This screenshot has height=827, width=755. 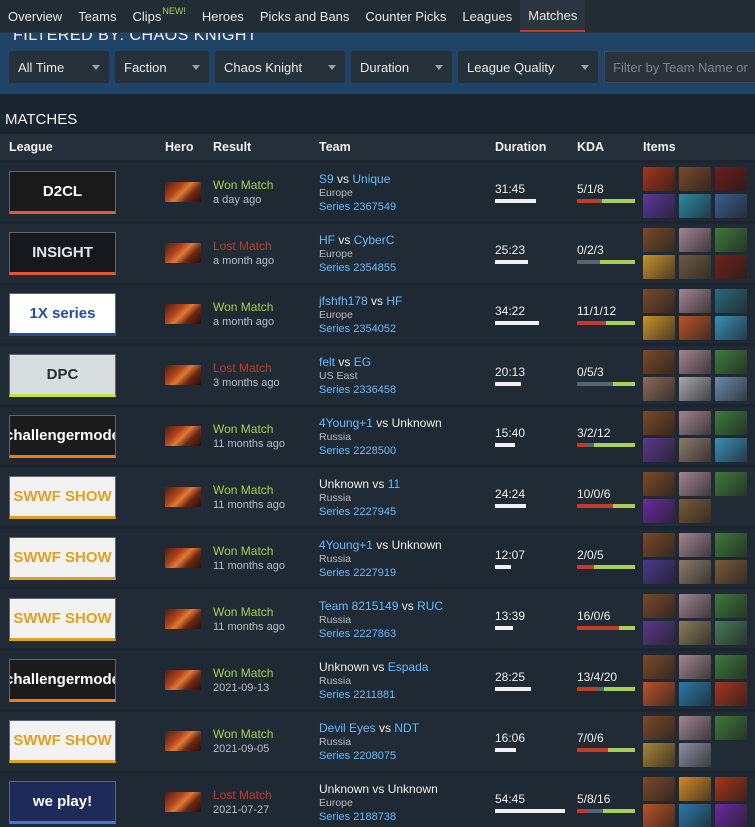 What do you see at coordinates (401, 67) in the screenshot?
I see `duration-dropdown: Duration` at bounding box center [401, 67].